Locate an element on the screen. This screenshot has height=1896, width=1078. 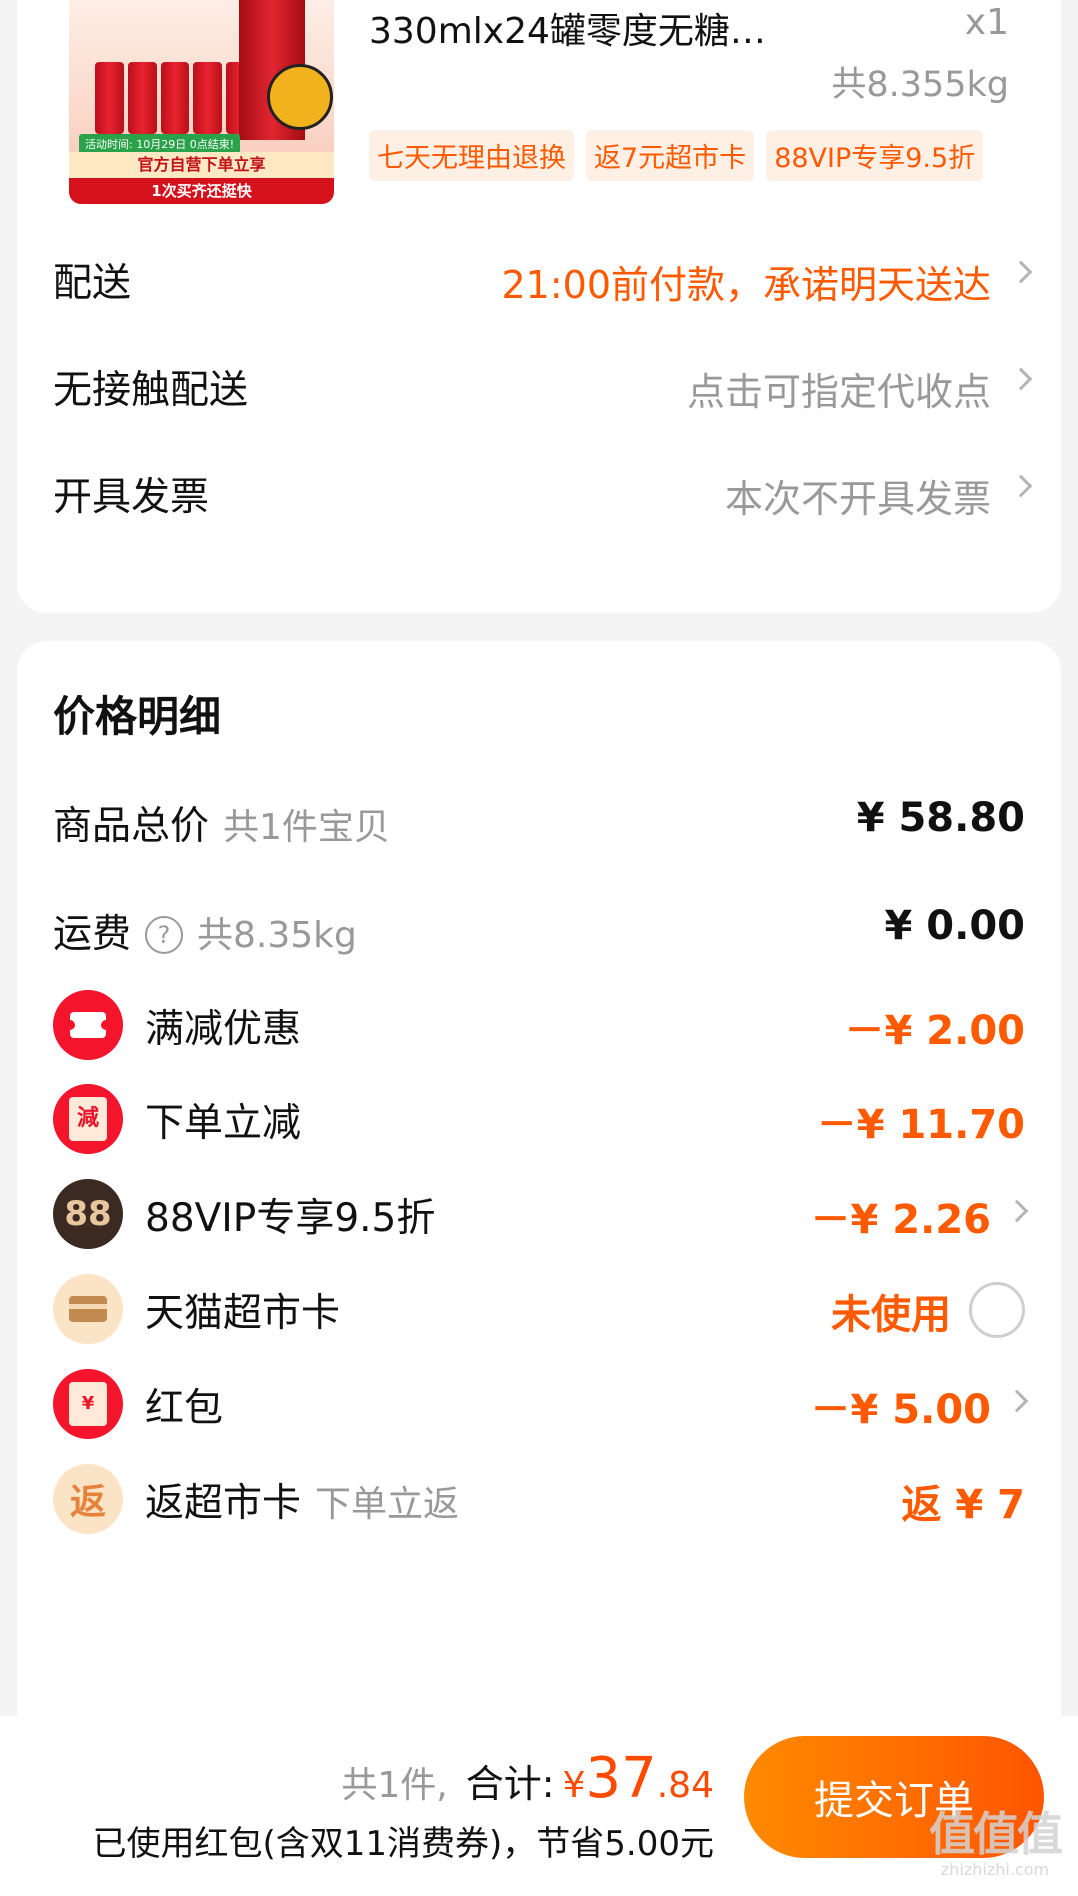
fan-icon: 返 is located at coordinates (88, 1499).